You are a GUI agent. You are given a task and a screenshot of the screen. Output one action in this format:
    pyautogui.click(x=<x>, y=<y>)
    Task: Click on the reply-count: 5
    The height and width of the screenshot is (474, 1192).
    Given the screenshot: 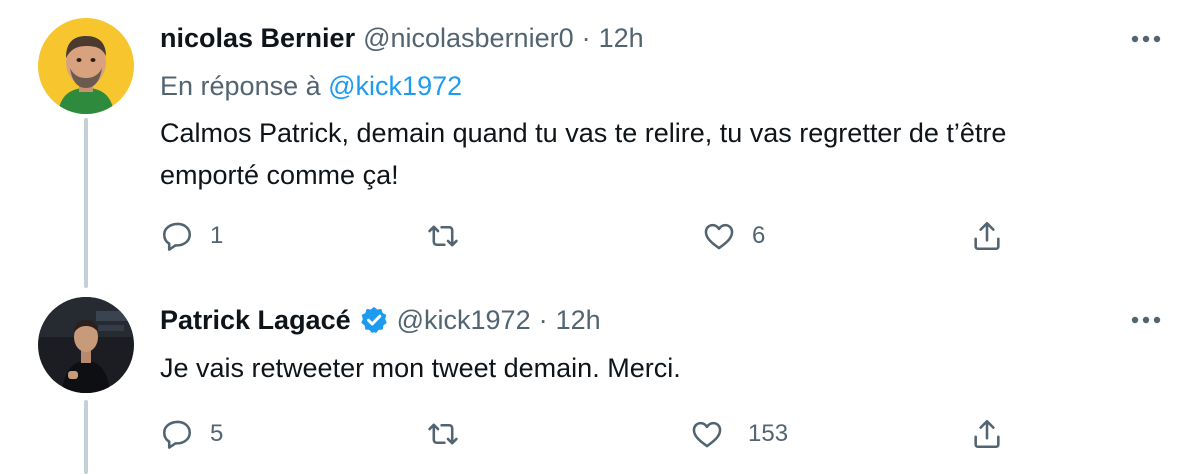 What is the action you would take?
    pyautogui.click(x=217, y=433)
    